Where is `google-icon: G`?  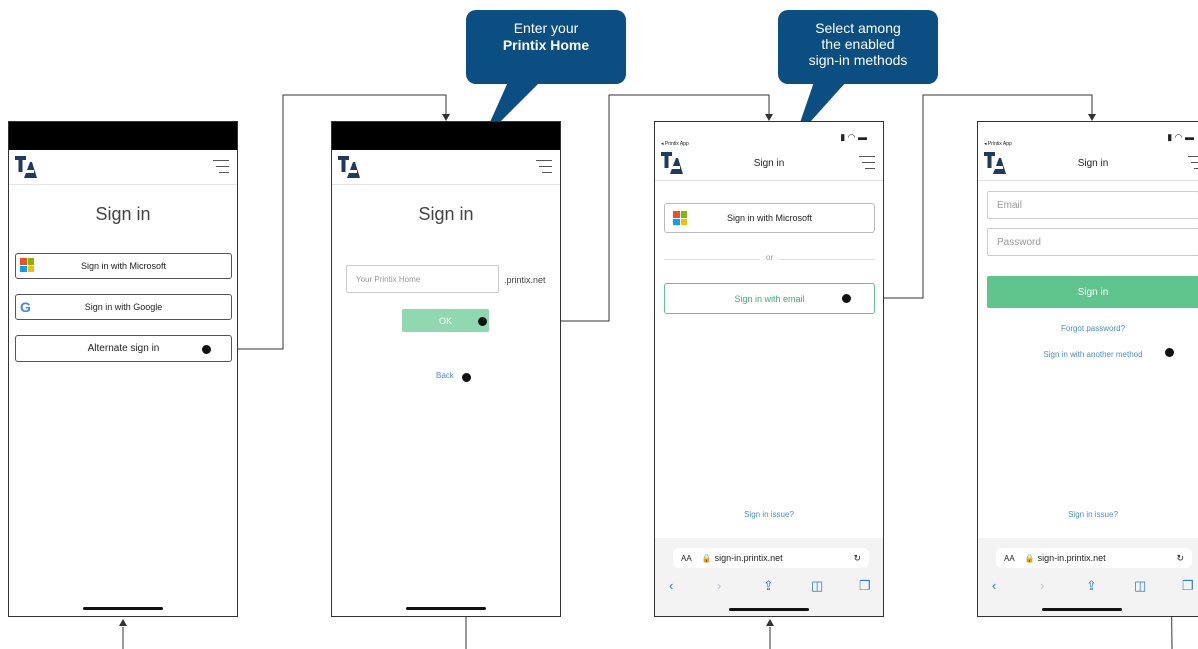
google-icon: G is located at coordinates (25, 307).